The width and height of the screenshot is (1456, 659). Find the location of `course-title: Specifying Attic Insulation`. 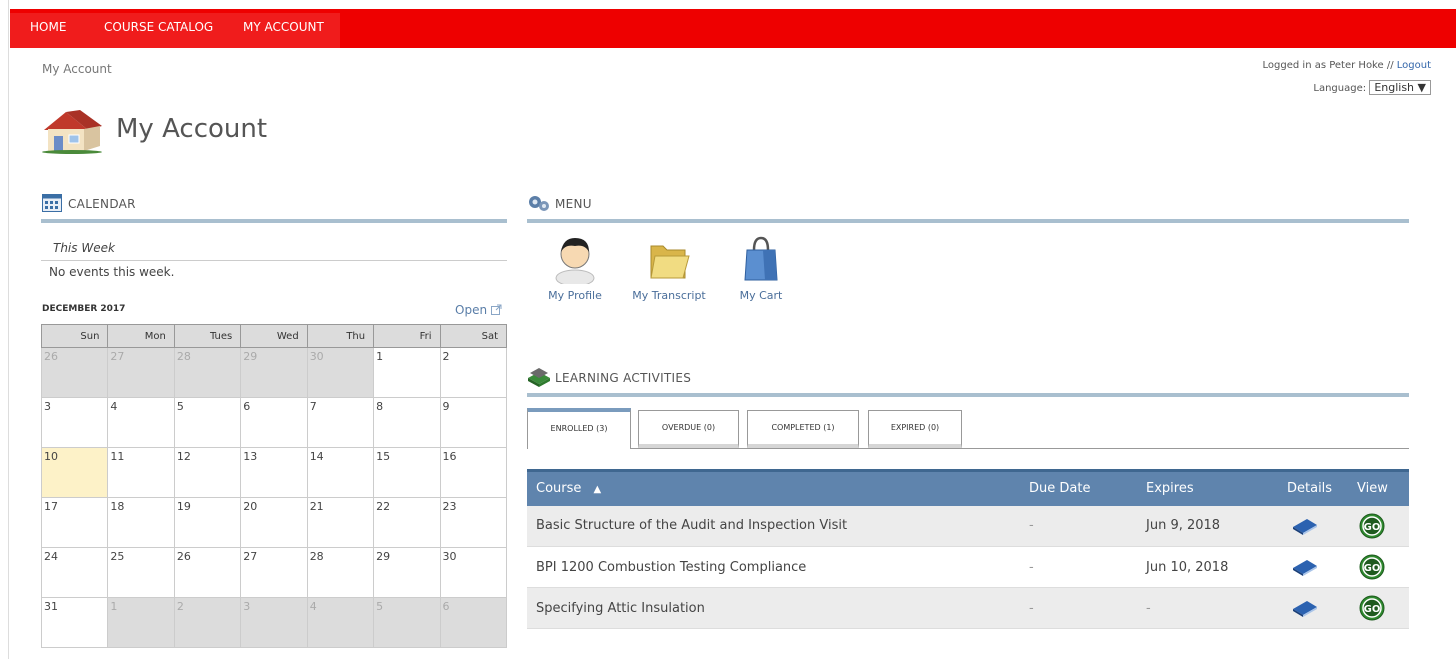

course-title: Specifying Attic Insulation is located at coordinates (773, 608).